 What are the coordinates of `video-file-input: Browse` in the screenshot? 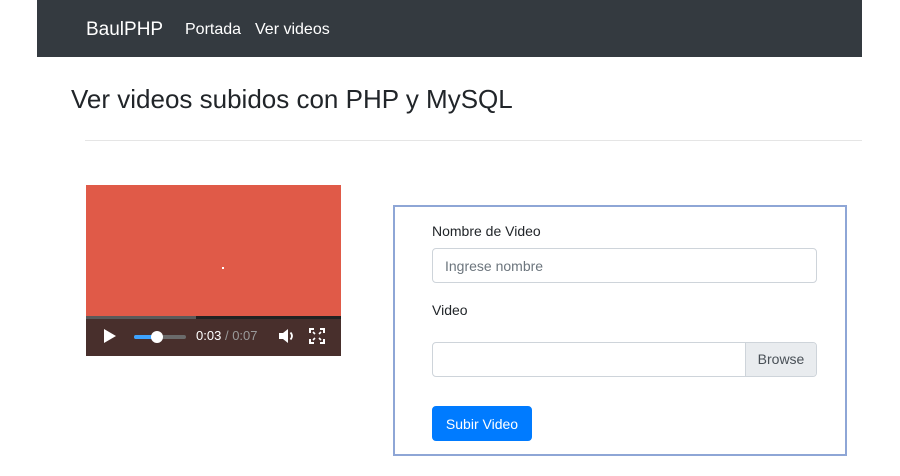 It's located at (624, 359).